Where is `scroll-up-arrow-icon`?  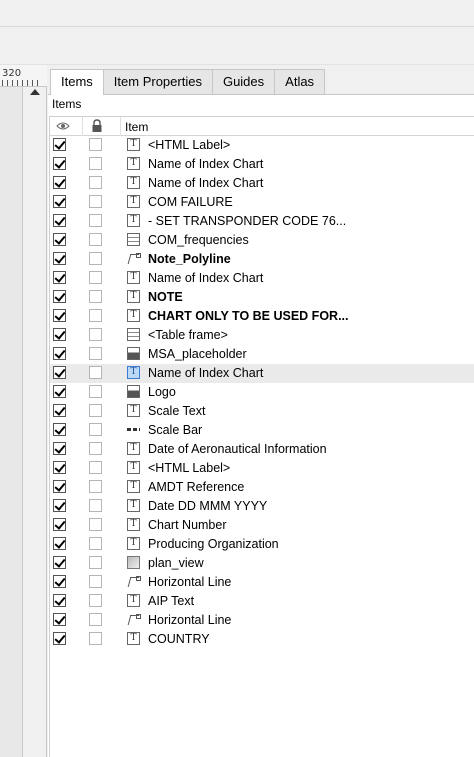
scroll-up-arrow-icon is located at coordinates (35, 92).